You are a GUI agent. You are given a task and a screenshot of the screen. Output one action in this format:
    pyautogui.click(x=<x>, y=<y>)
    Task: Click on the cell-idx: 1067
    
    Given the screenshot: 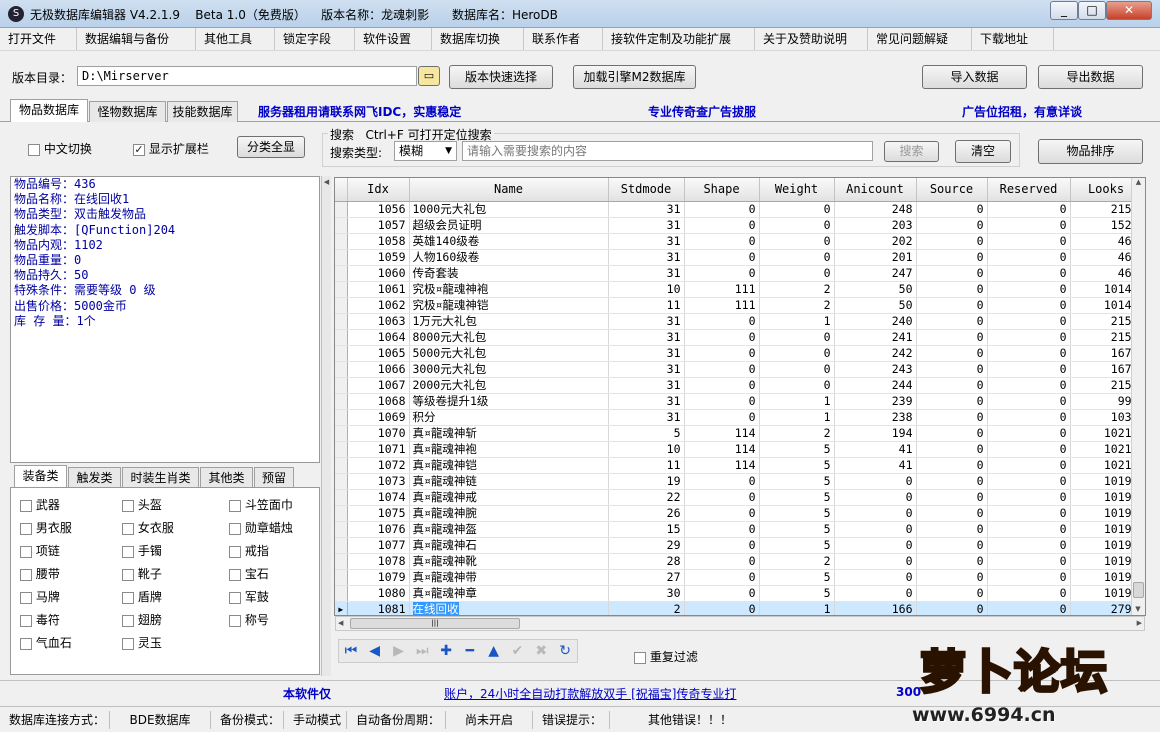 What is the action you would take?
    pyautogui.click(x=378, y=385)
    